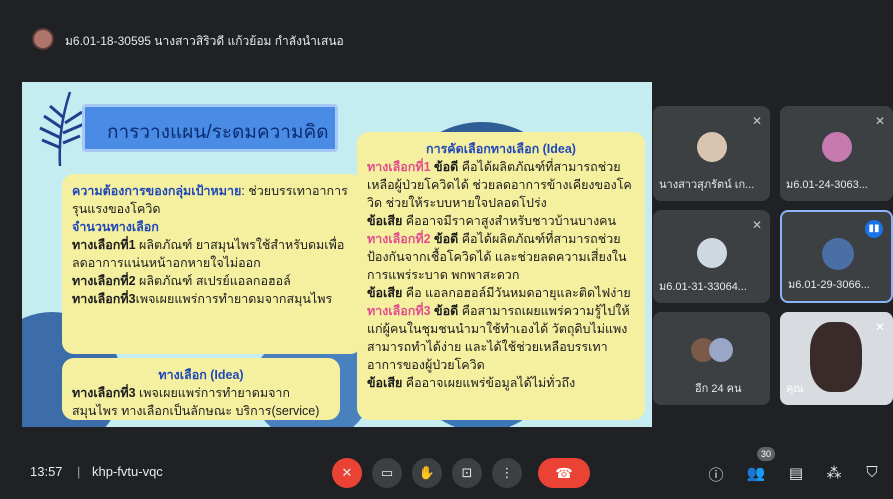 The image size is (893, 499). Describe the element at coordinates (213, 281) in the screenshot. I see `opt2-text: ผลิตภัณฑ์ สเปรย์แอลกอฮอล์` at that location.